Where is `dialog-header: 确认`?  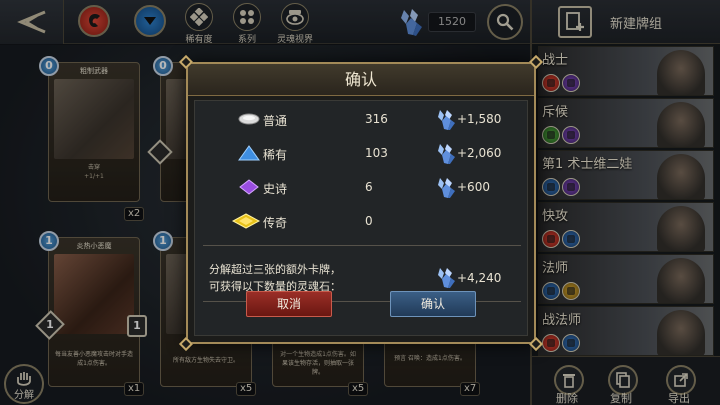 dialog-header: 确认 is located at coordinates (361, 80).